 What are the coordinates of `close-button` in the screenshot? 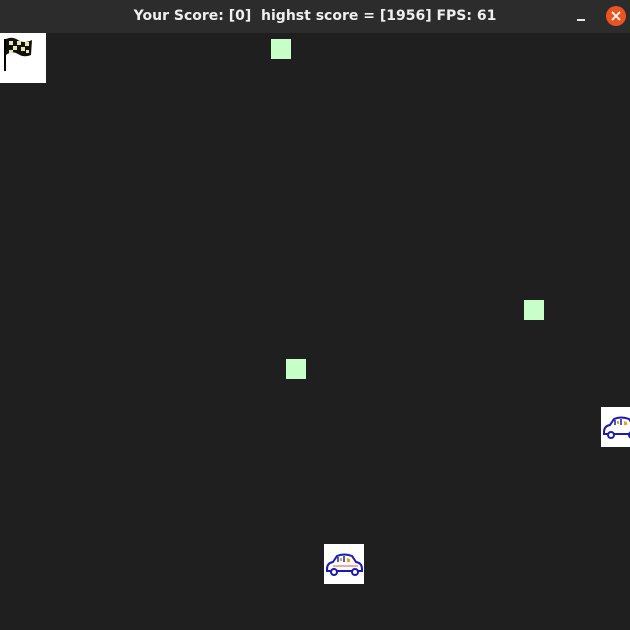 It's located at (616, 16).